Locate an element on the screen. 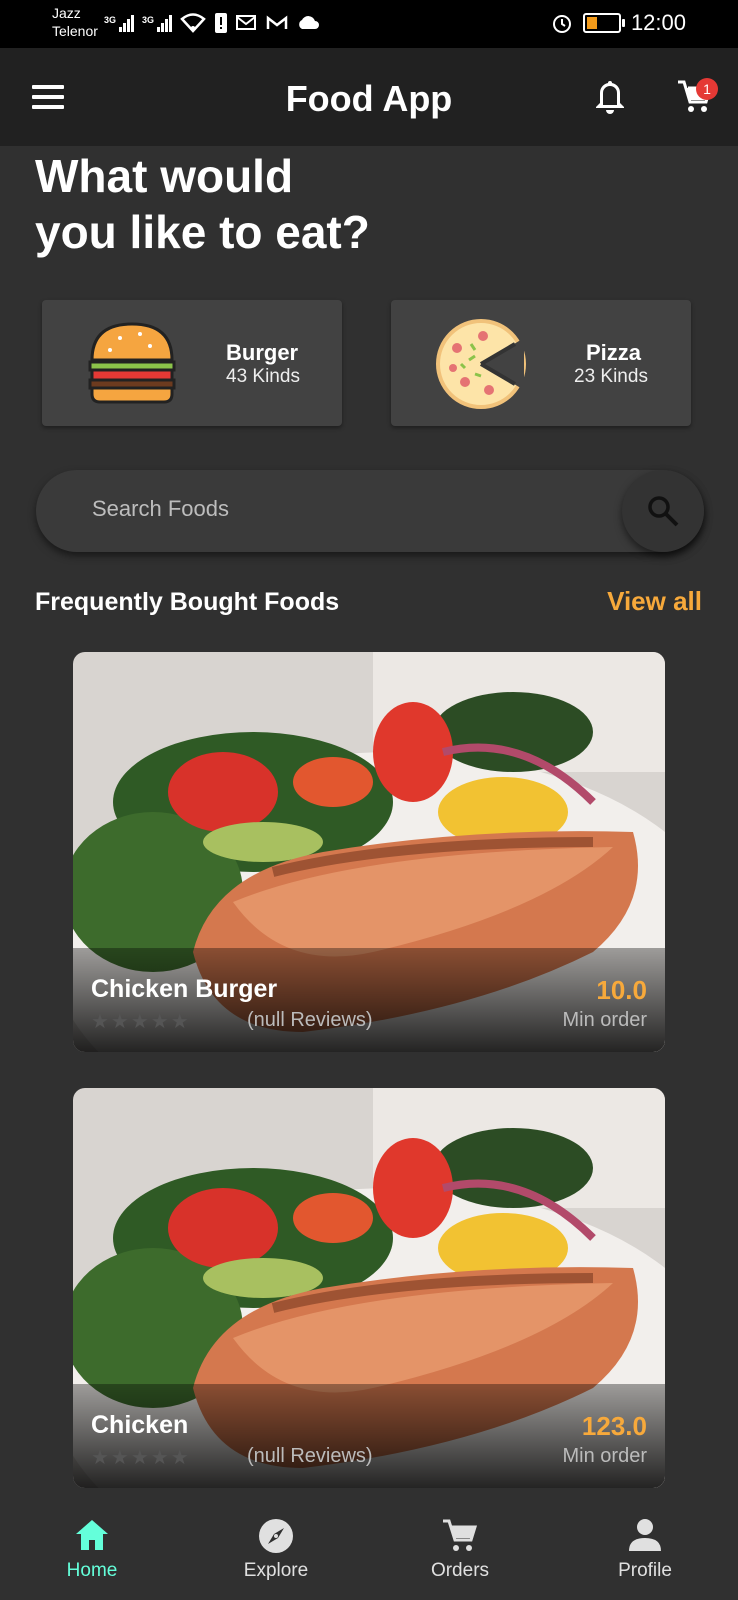 Image resolution: width=738 pixels, height=1600 pixels. gmail-icon is located at coordinates (277, 22).